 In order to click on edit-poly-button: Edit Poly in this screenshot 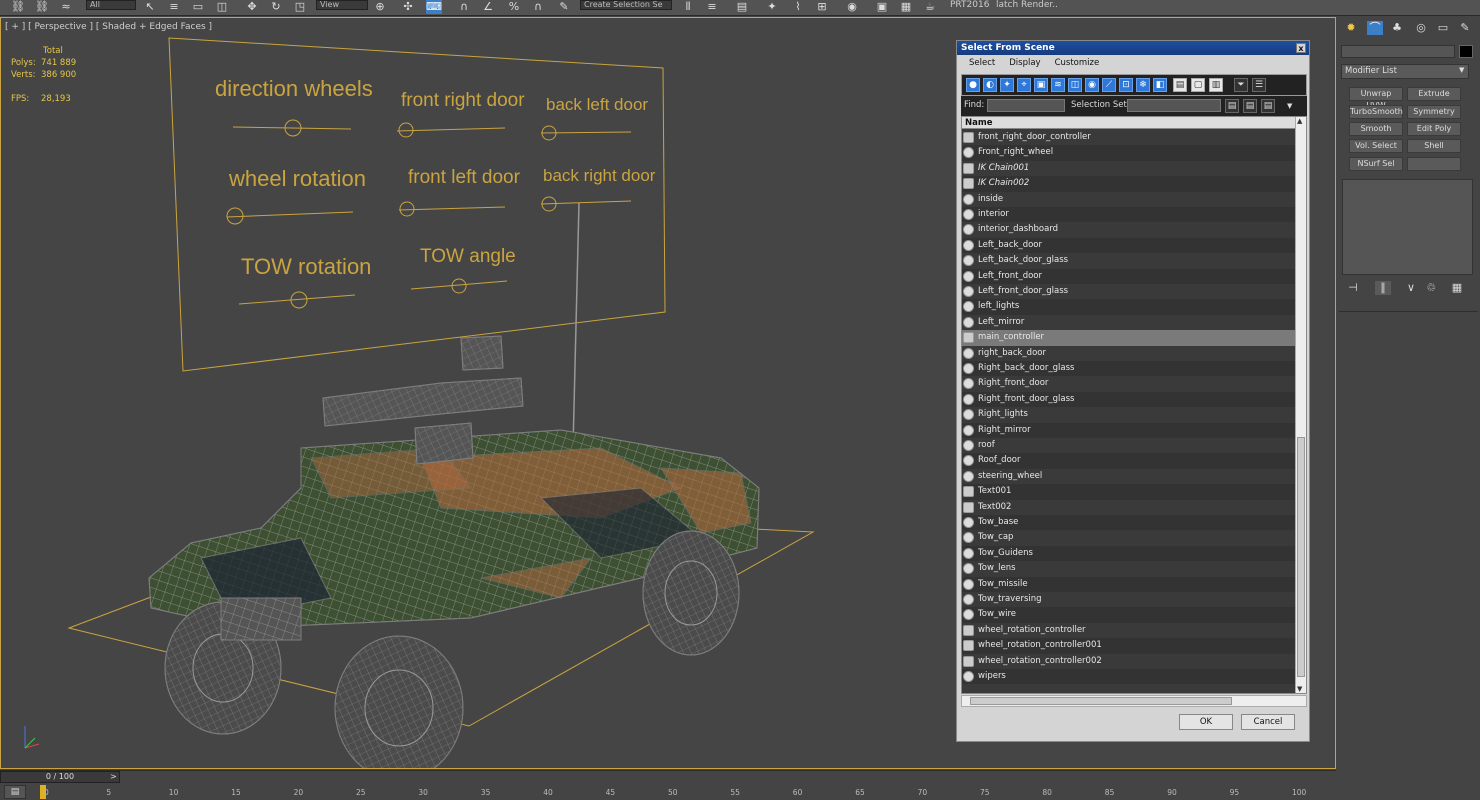, I will do `click(1434, 129)`.